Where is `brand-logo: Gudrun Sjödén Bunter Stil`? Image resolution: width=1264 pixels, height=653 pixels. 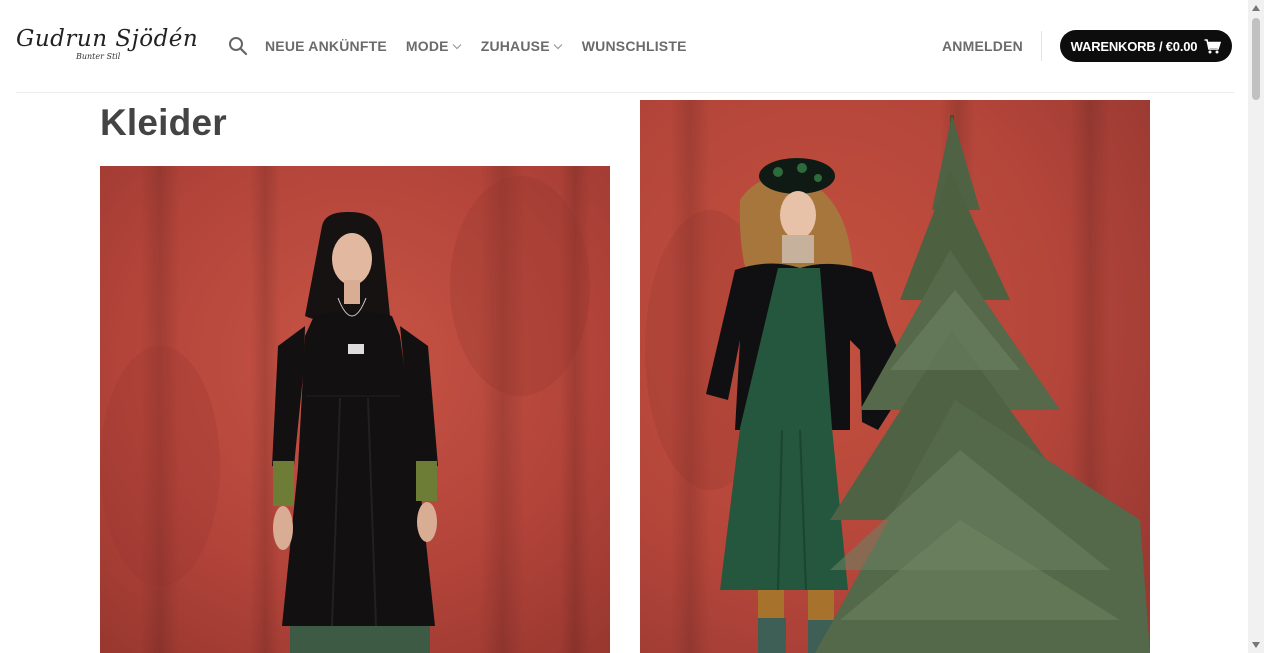 brand-logo: Gudrun Sjödén Bunter Stil is located at coordinates (108, 46).